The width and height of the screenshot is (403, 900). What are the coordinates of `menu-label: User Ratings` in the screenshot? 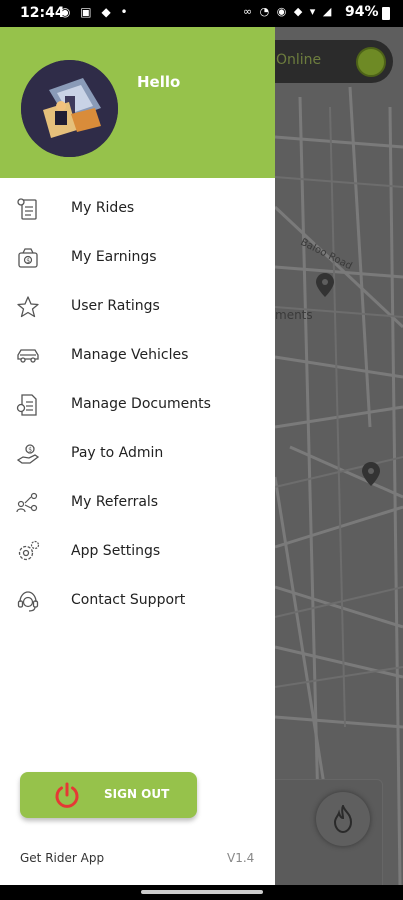 It's located at (115, 306).